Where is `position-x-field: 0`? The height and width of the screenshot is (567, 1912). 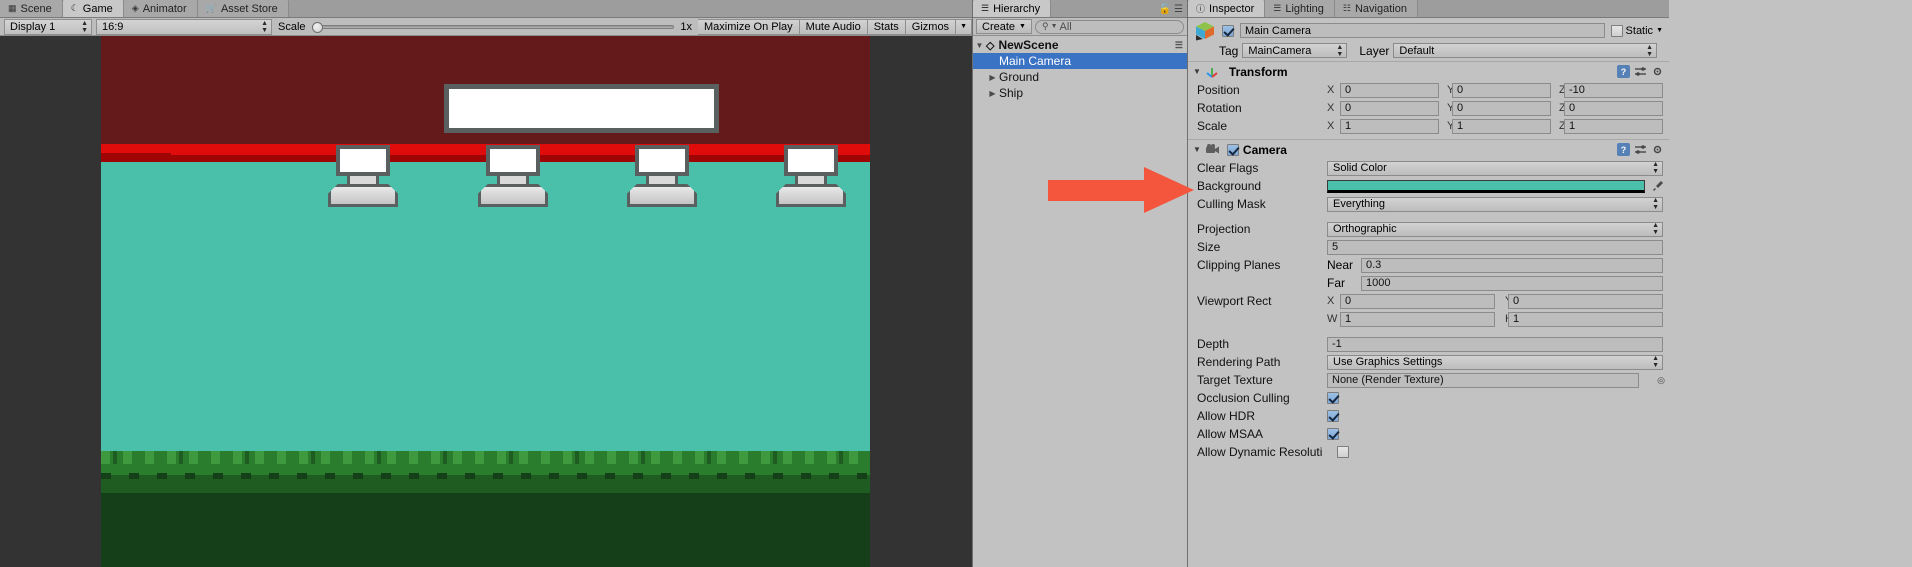
position-x-field: 0 is located at coordinates (1389, 90).